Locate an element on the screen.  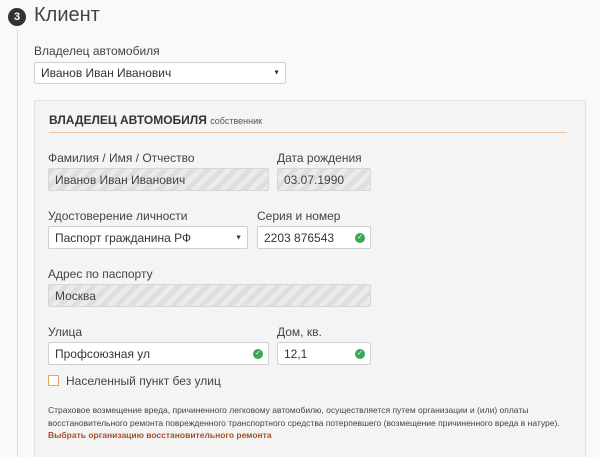
street-label: Улица is located at coordinates (65, 332).